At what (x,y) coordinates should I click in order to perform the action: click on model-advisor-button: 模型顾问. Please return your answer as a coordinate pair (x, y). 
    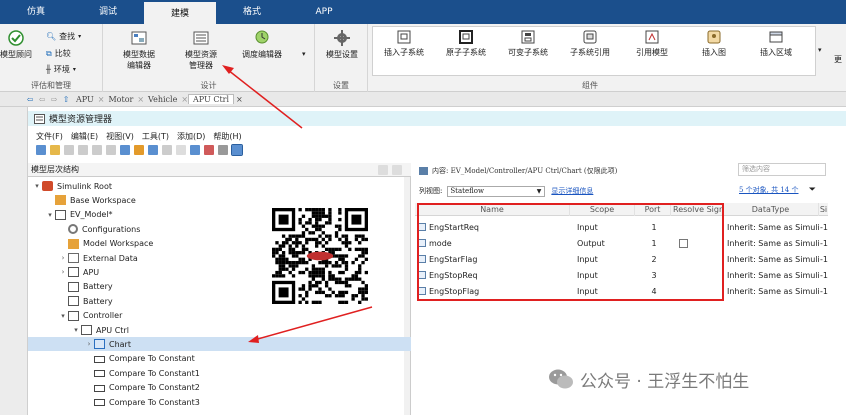
    Looking at the image, I should click on (18, 45).